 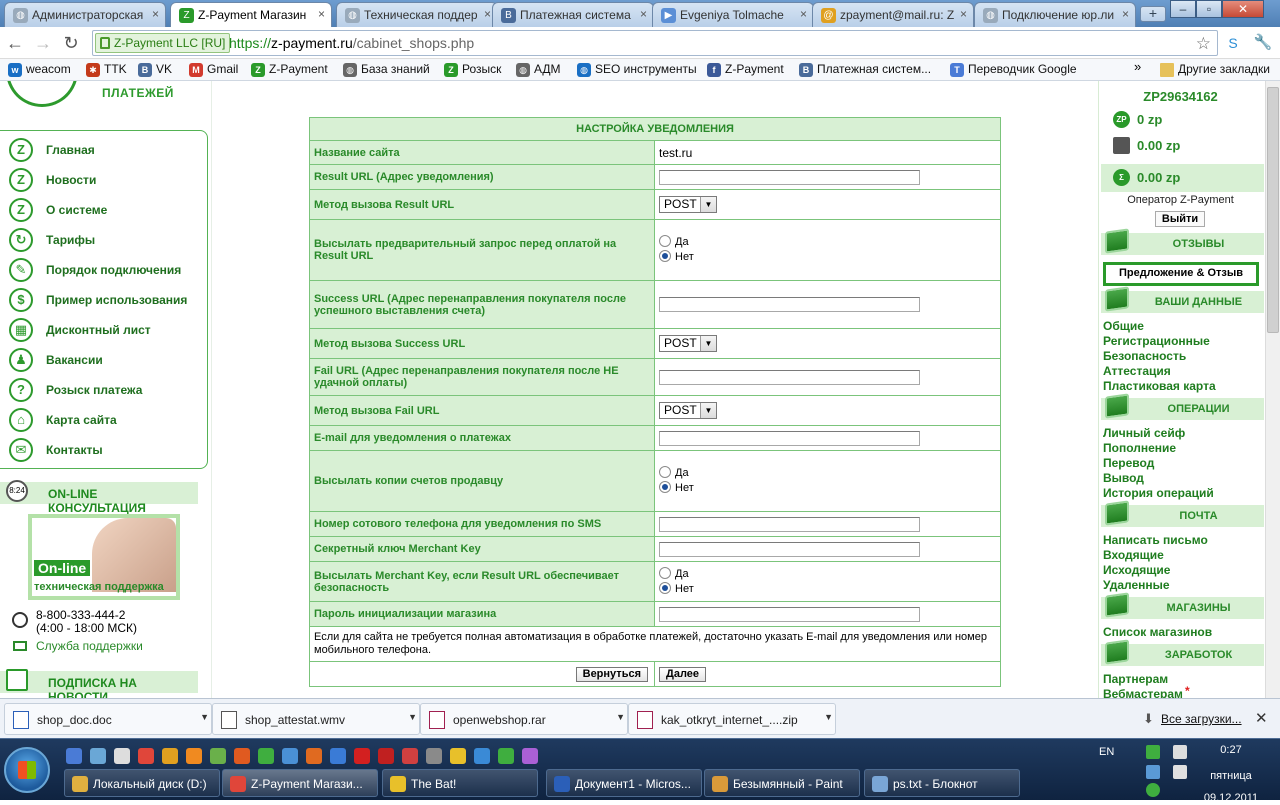 I want to click on nav-item: $ Пример использования, so click(x=103, y=300).